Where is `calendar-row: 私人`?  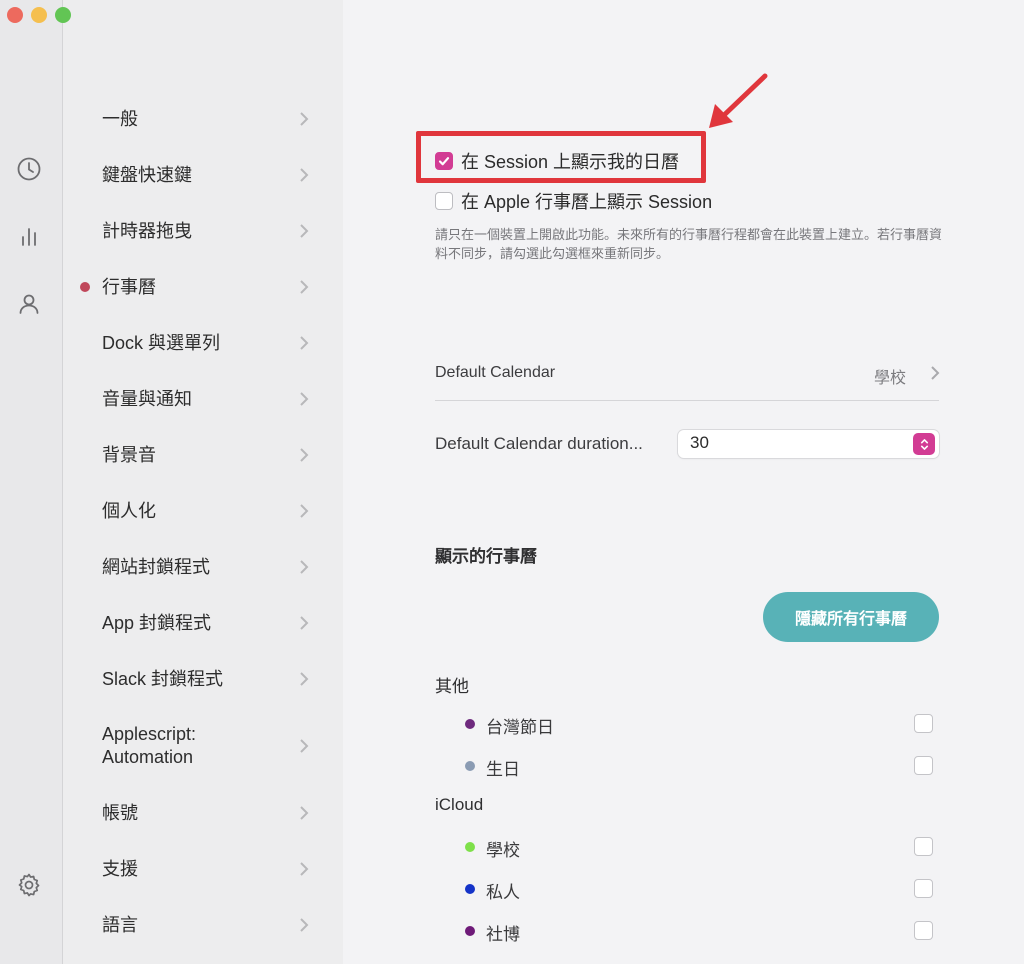 calendar-row: 私人 is located at coordinates (701, 889).